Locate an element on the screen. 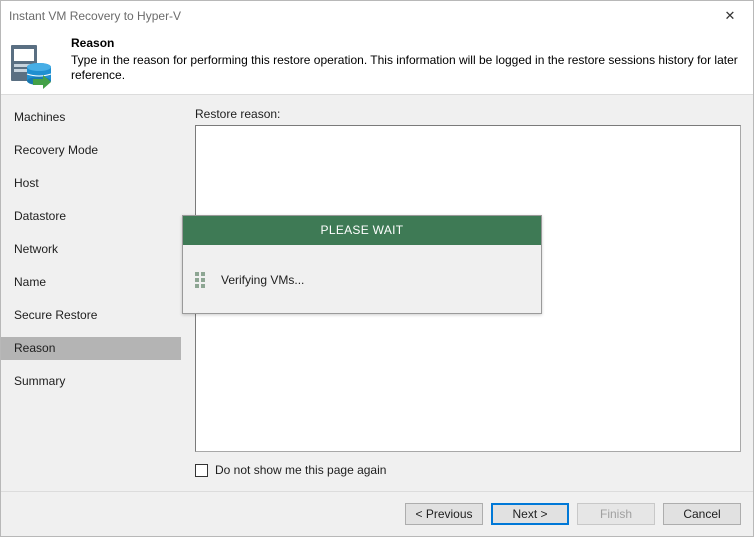 The height and width of the screenshot is (537, 754). step-host: Host is located at coordinates (91, 183).